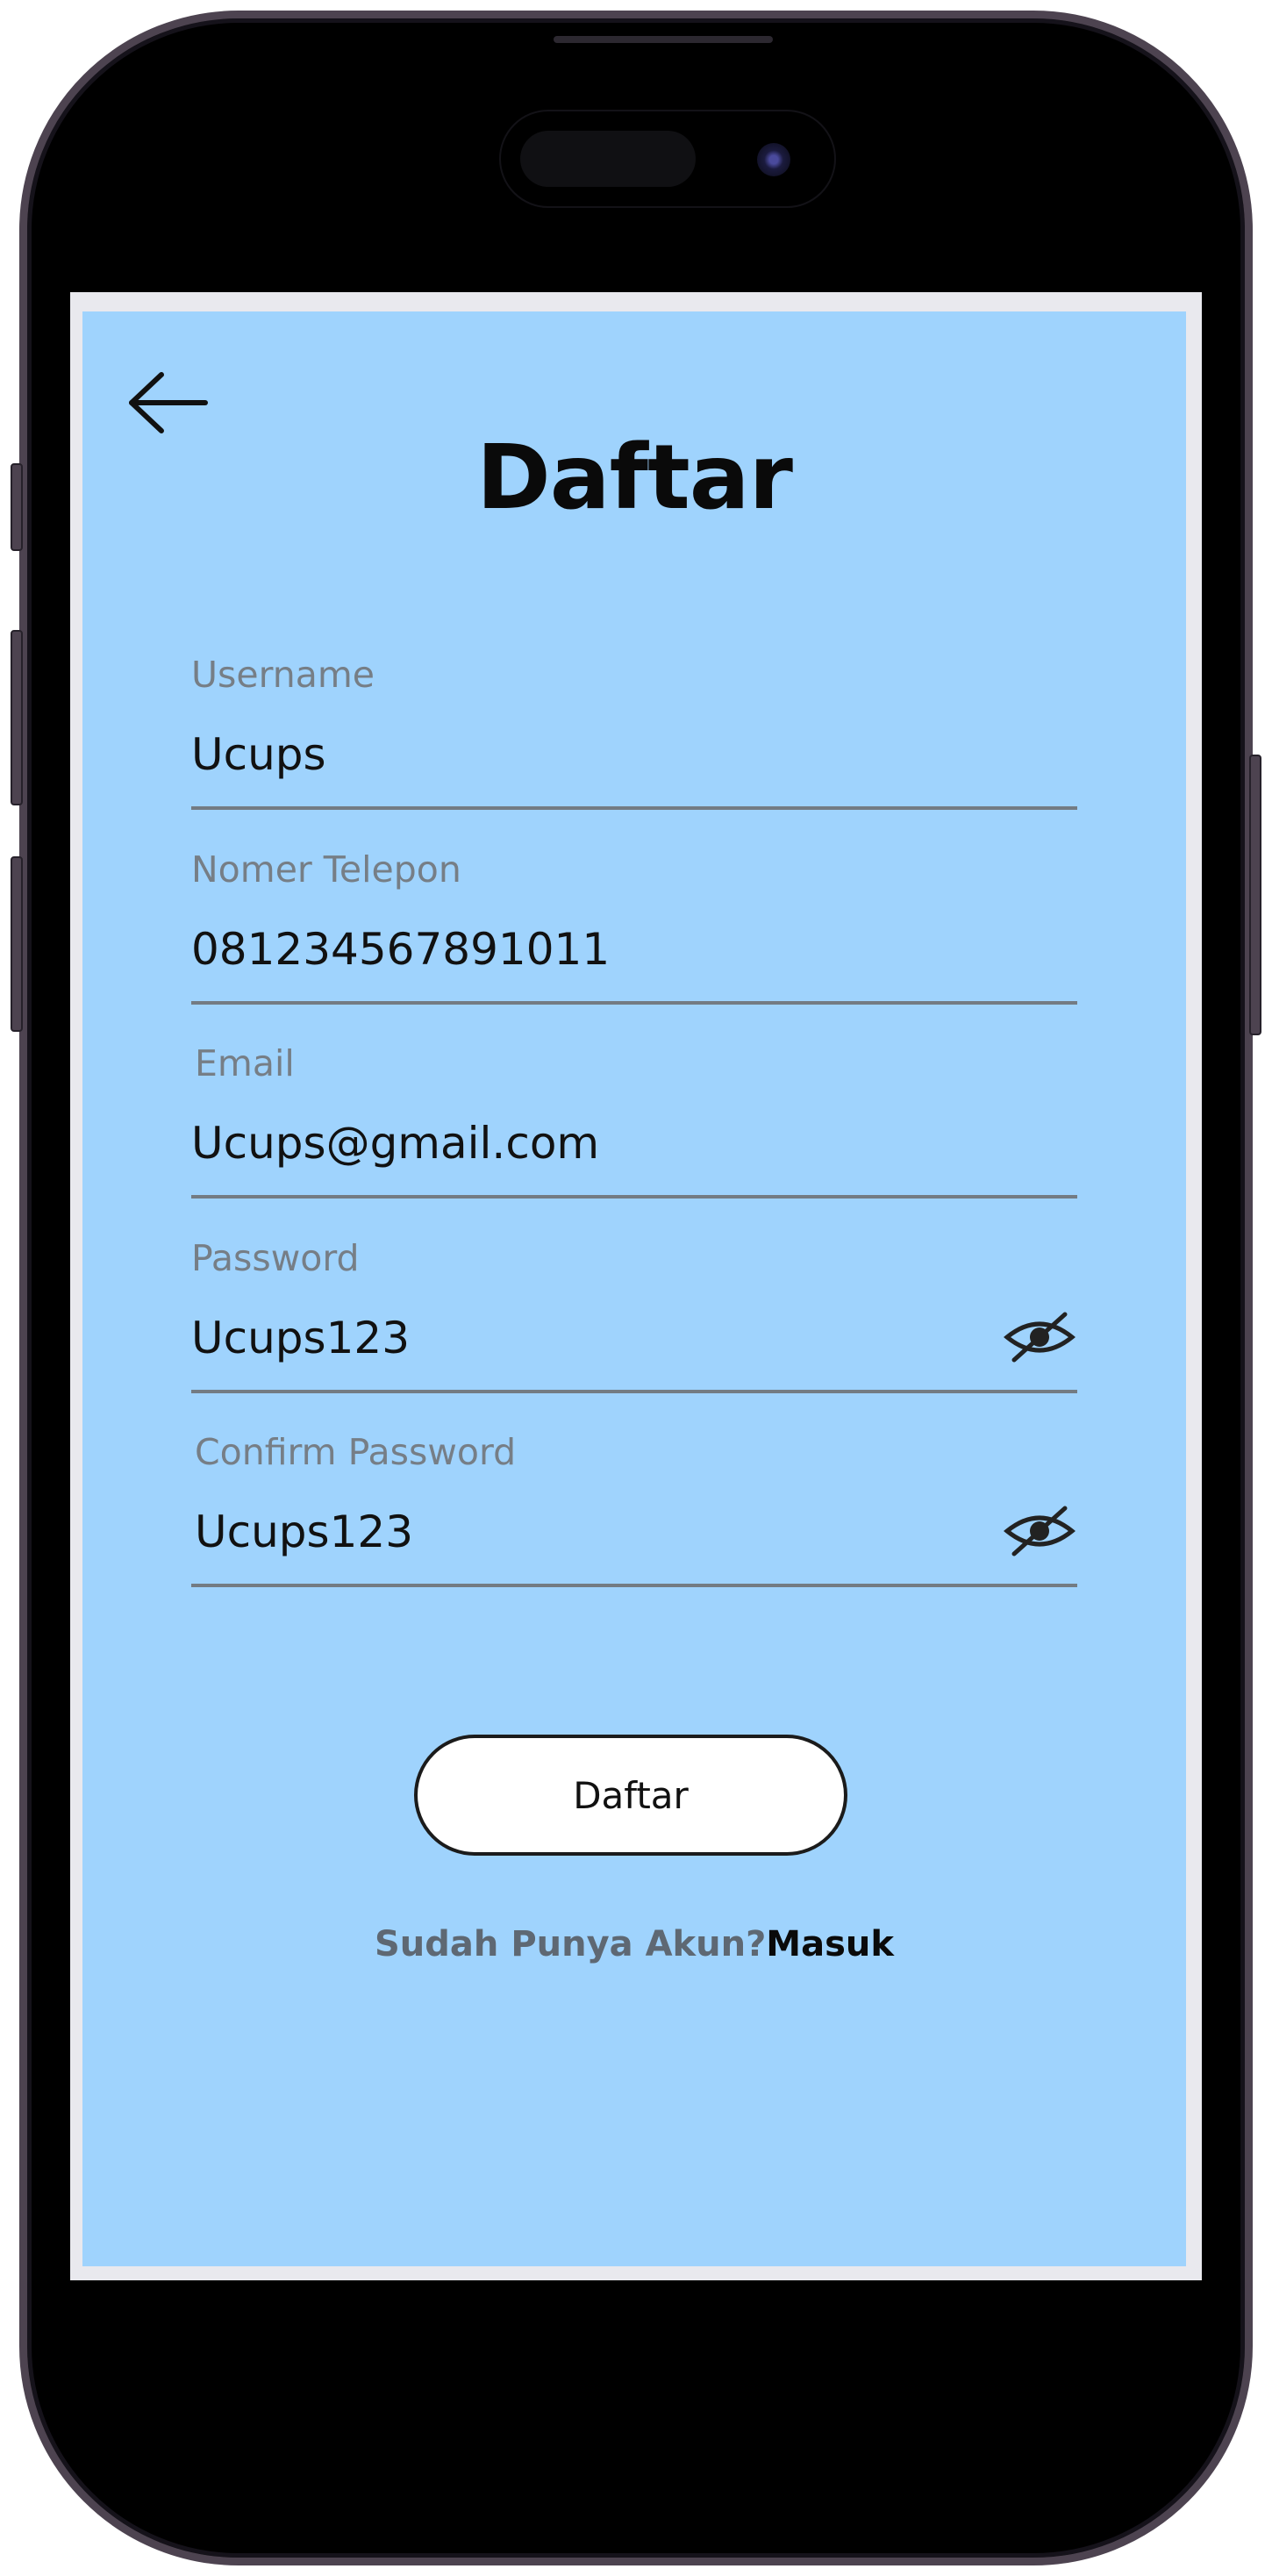  Describe the element at coordinates (663, 39) in the screenshot. I see `speaker-grille` at that location.